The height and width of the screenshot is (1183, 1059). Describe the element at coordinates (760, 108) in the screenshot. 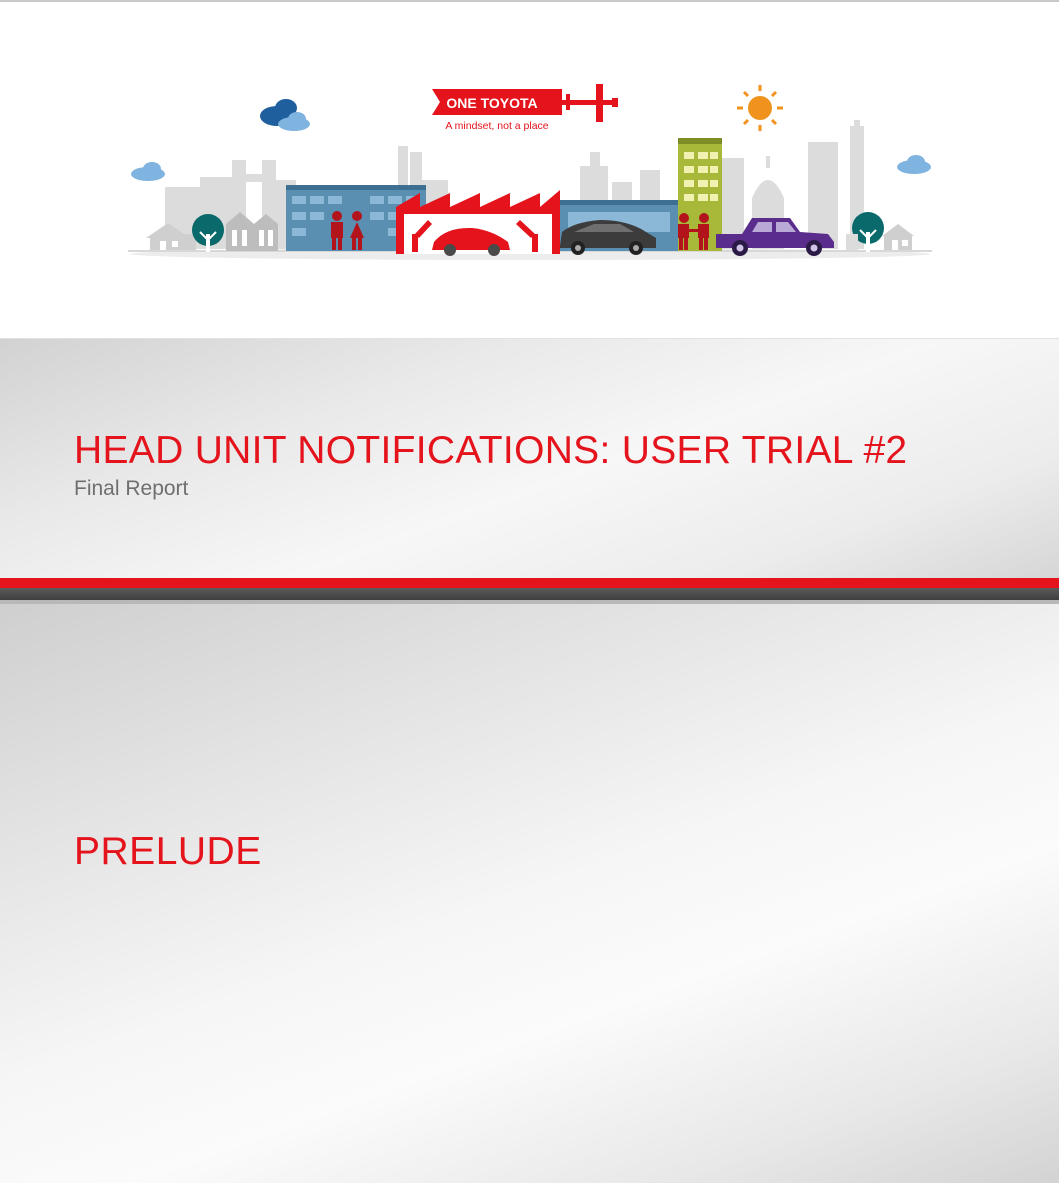

I see `sun-icon` at that location.